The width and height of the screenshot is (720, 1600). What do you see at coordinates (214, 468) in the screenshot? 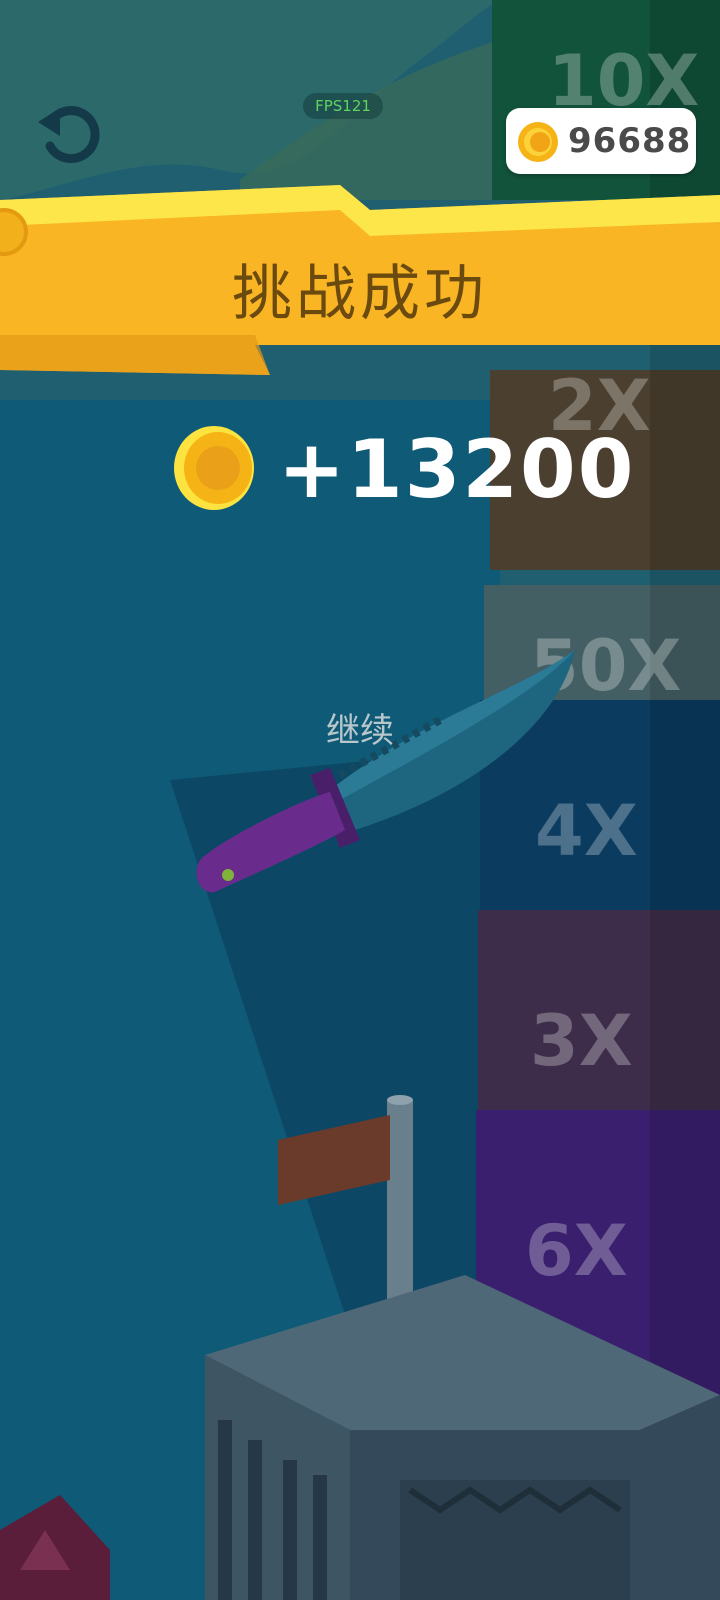
I see `reward-coin-icon` at bounding box center [214, 468].